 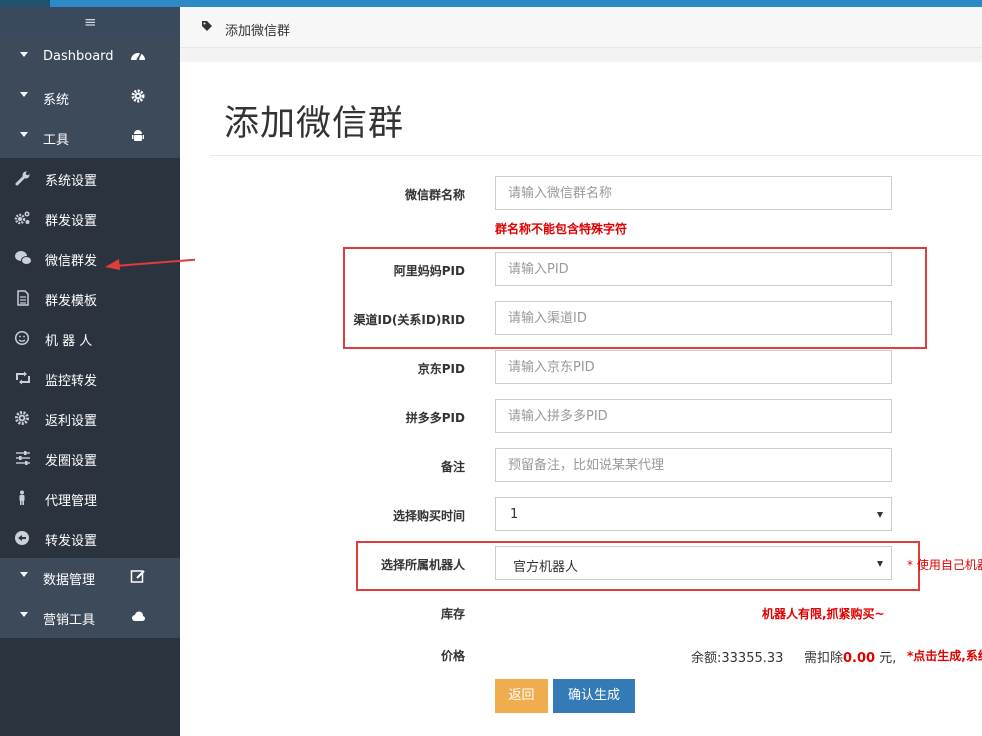 I want to click on sidebar-item-forward-settings: 转发设置, so click(x=90, y=538).